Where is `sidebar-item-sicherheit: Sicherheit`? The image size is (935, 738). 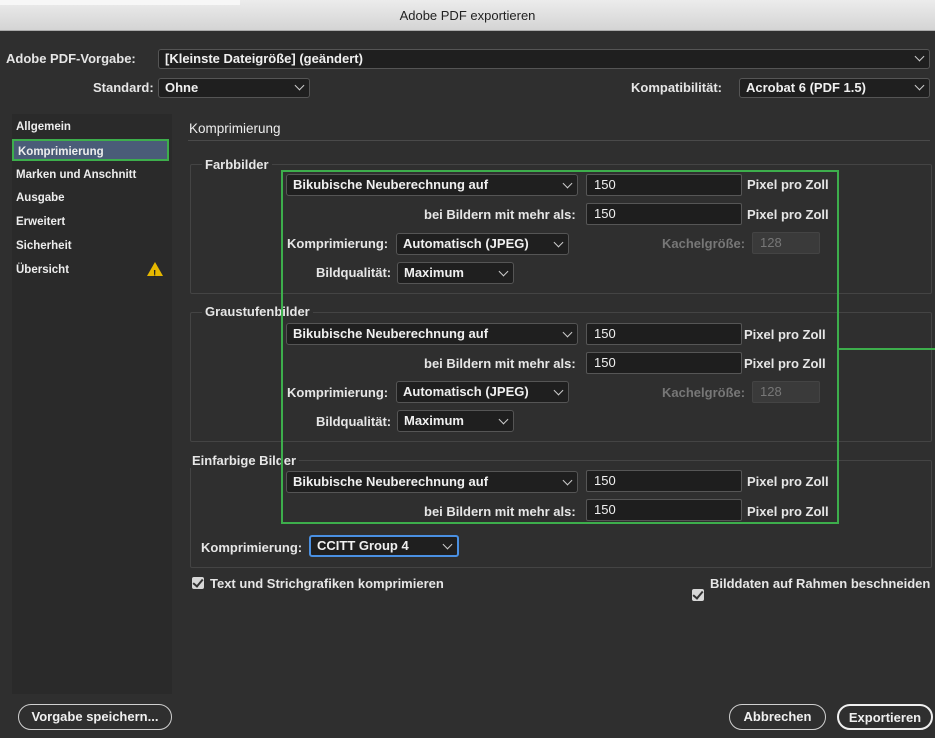 sidebar-item-sicherheit: Sicherheit is located at coordinates (90, 246).